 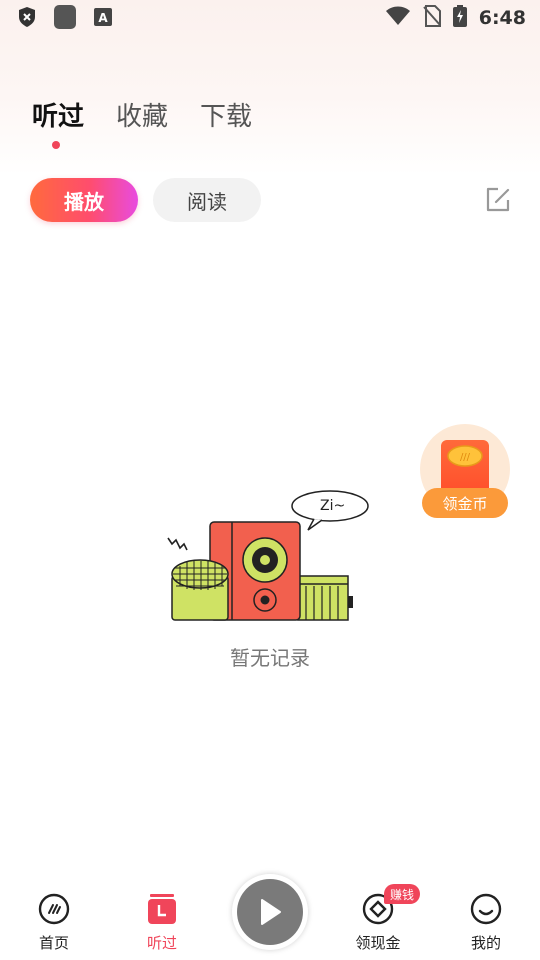 I want to click on battery-icon, so click(x=459, y=18).